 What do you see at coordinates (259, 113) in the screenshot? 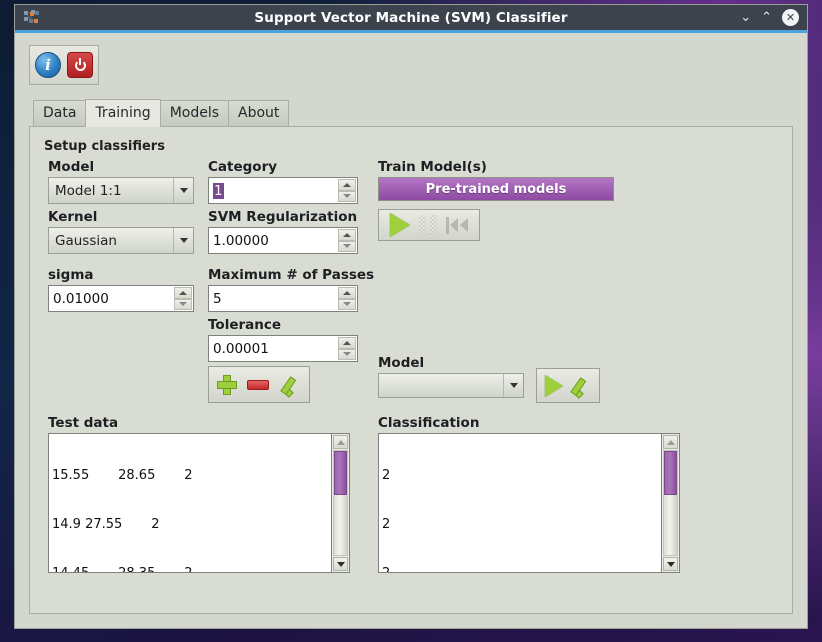
I see `tab-about: About` at bounding box center [259, 113].